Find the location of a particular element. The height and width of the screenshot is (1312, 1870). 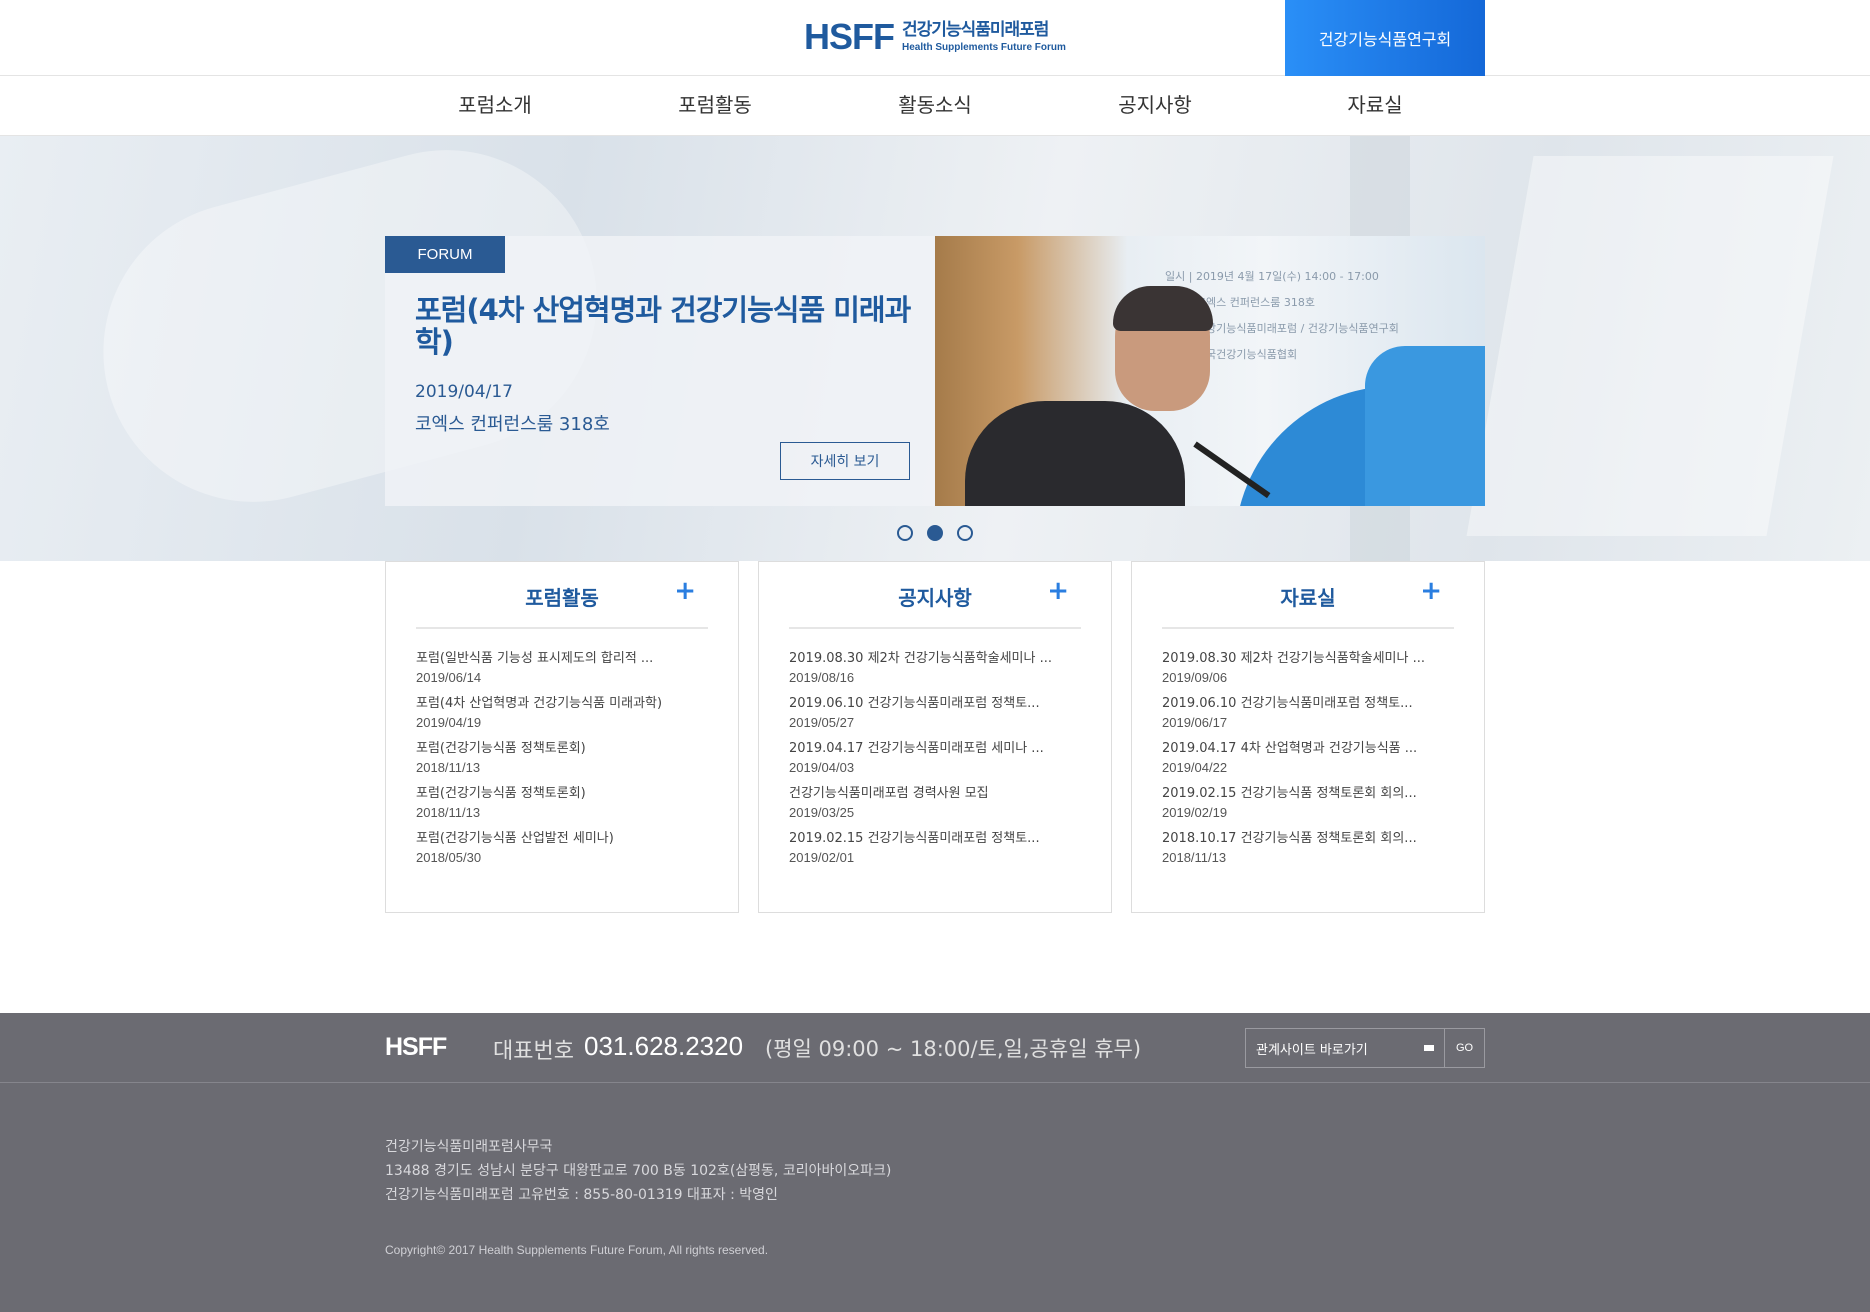

list-item: 2019.08.30 제2차 건강기능식품학술세미나 ... 2019/08/16 is located at coordinates (939, 672).